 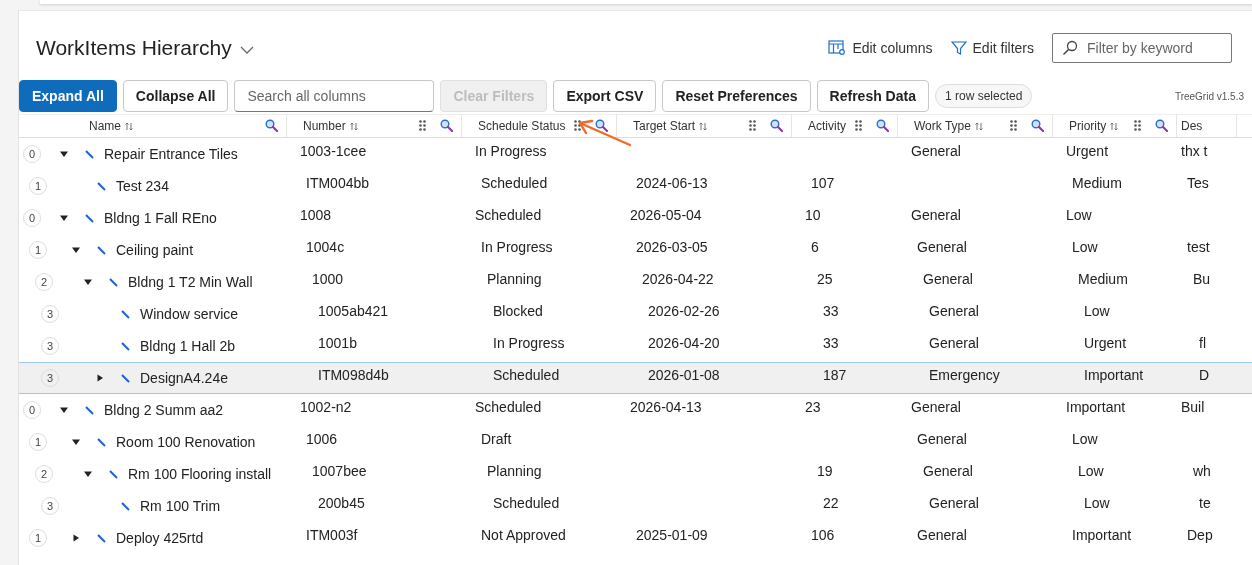 What do you see at coordinates (605, 96) in the screenshot?
I see `toolbar-button: Export CSV` at bounding box center [605, 96].